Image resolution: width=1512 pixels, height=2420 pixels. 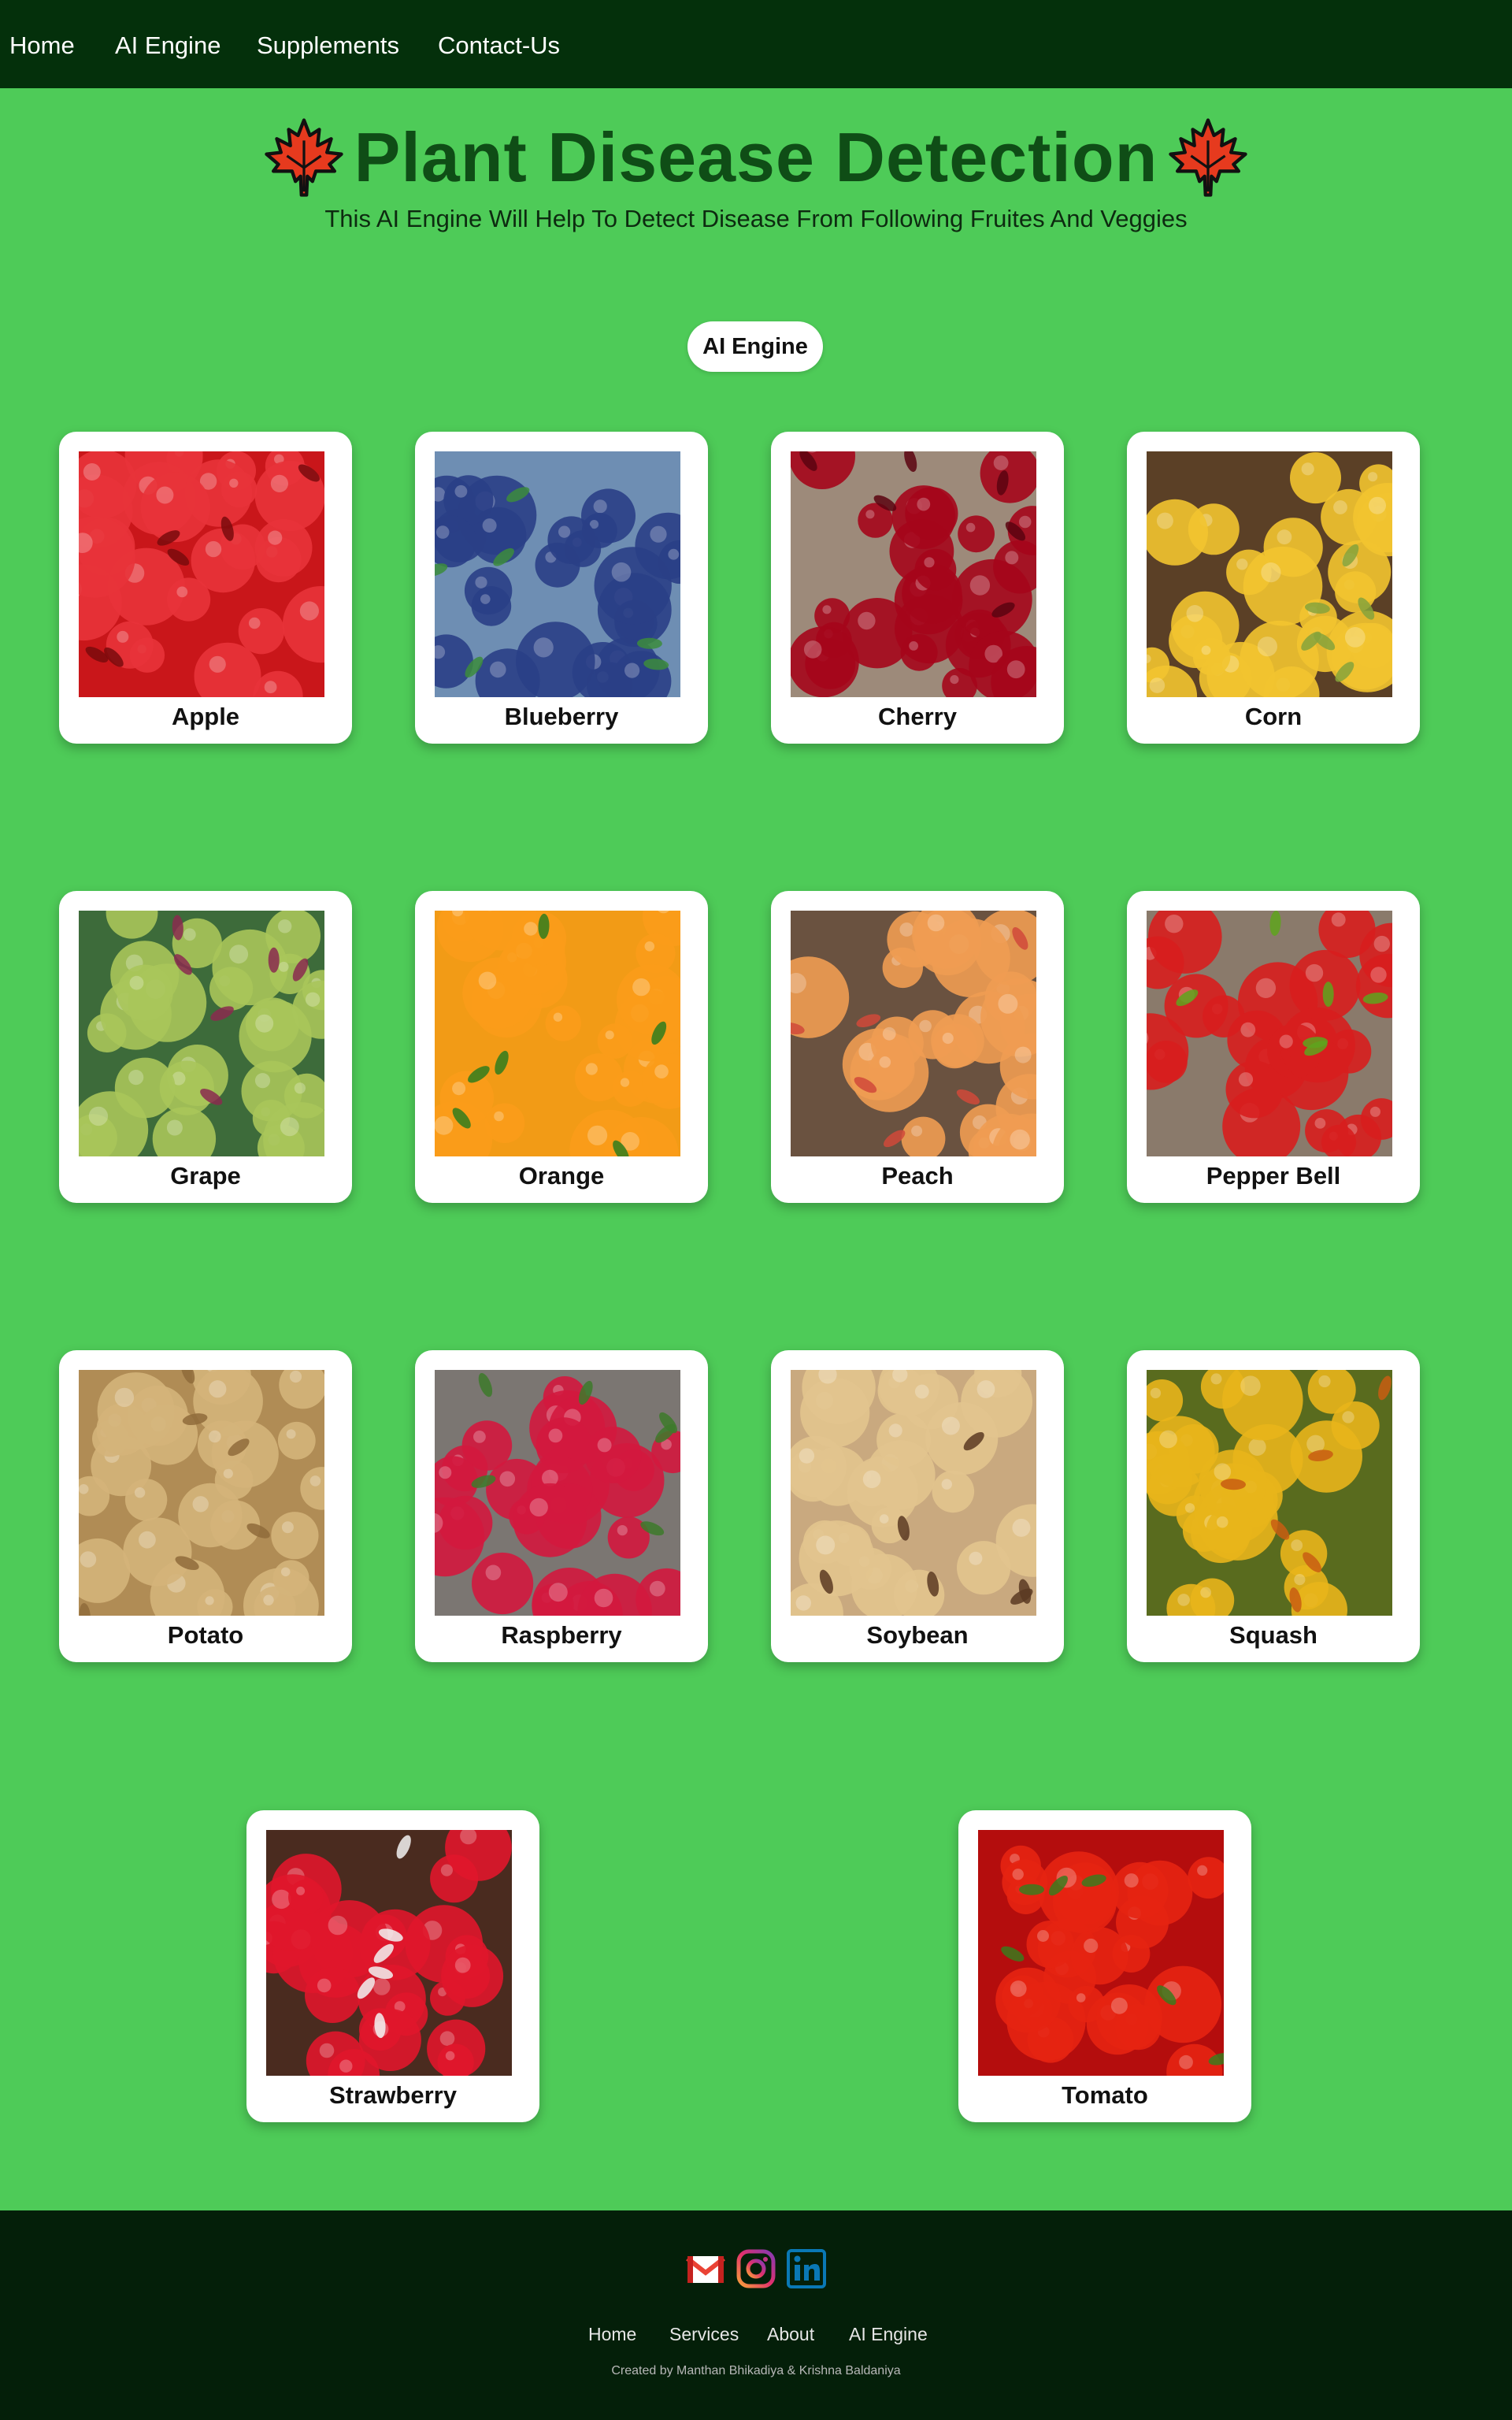 I want to click on crop-card-soybean: Soybean, so click(x=917, y=1506).